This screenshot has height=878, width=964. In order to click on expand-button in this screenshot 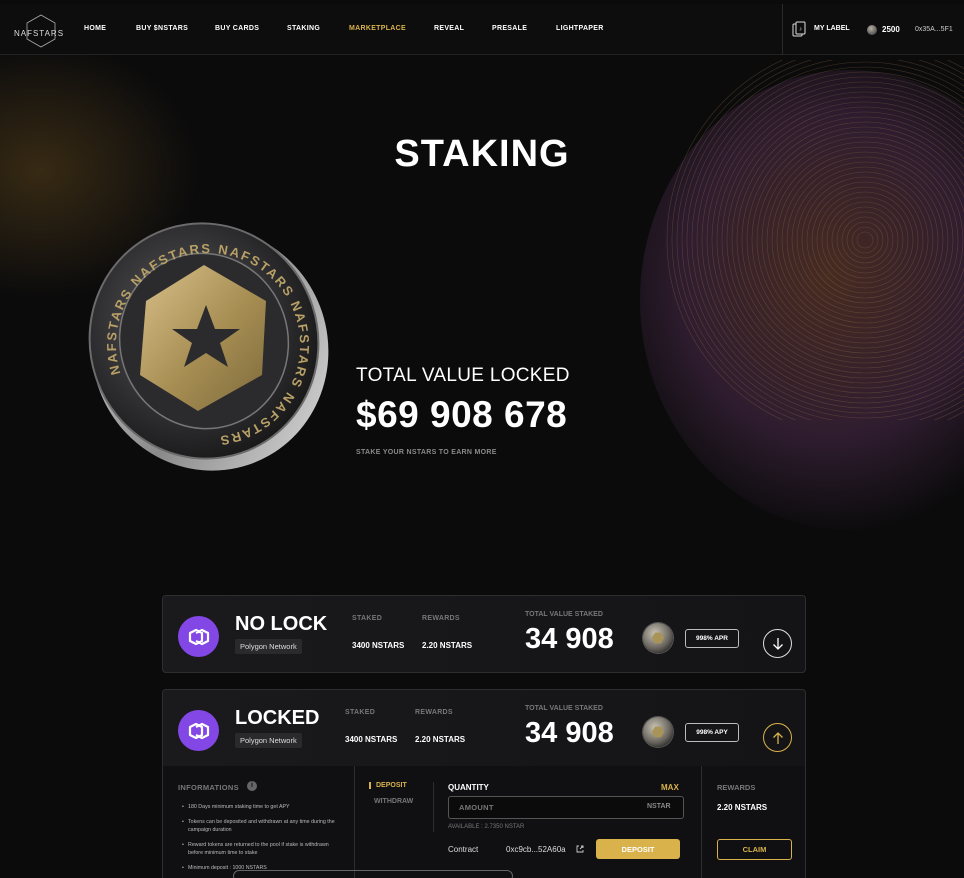, I will do `click(777, 643)`.